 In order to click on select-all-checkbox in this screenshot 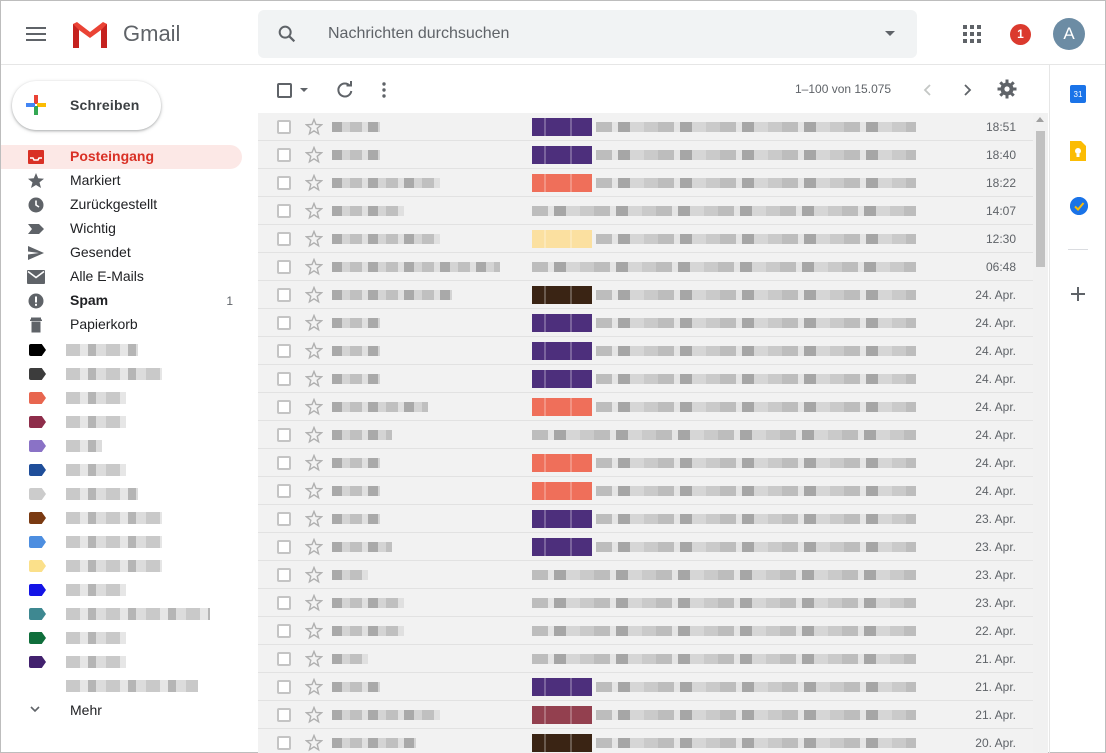, I will do `click(284, 90)`.